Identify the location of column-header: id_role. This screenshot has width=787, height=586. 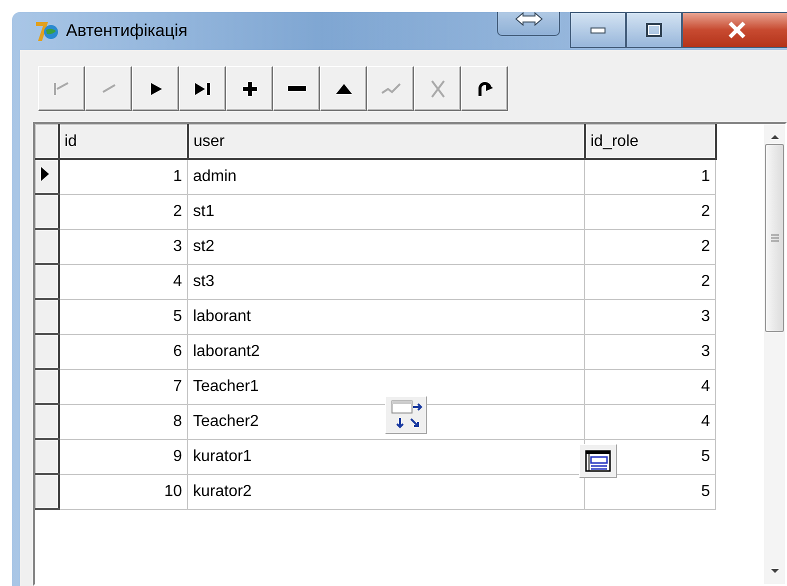
(650, 141).